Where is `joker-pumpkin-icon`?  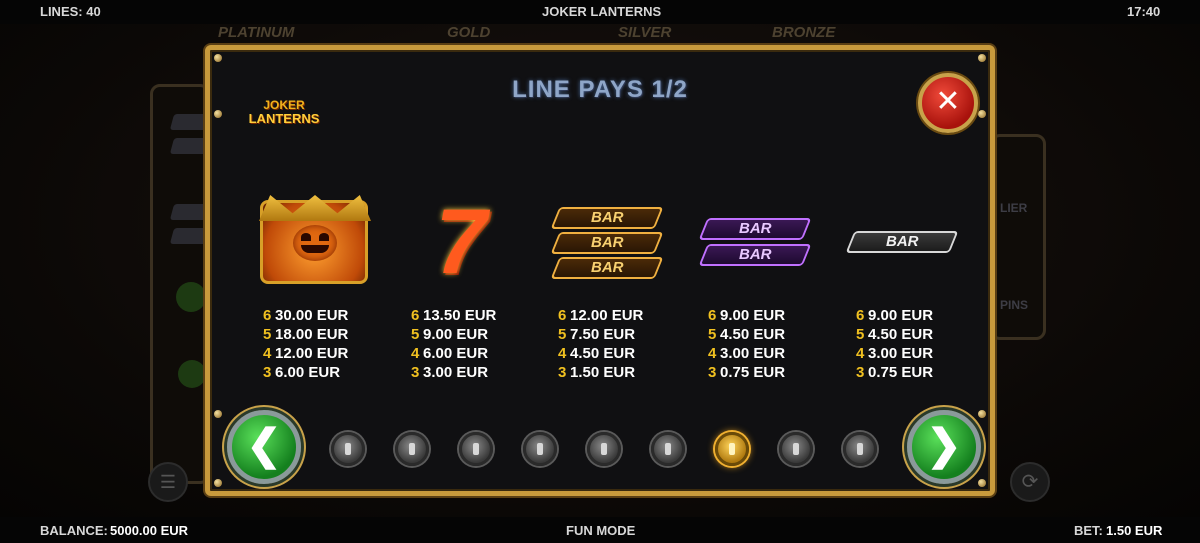 joker-pumpkin-icon is located at coordinates (315, 239).